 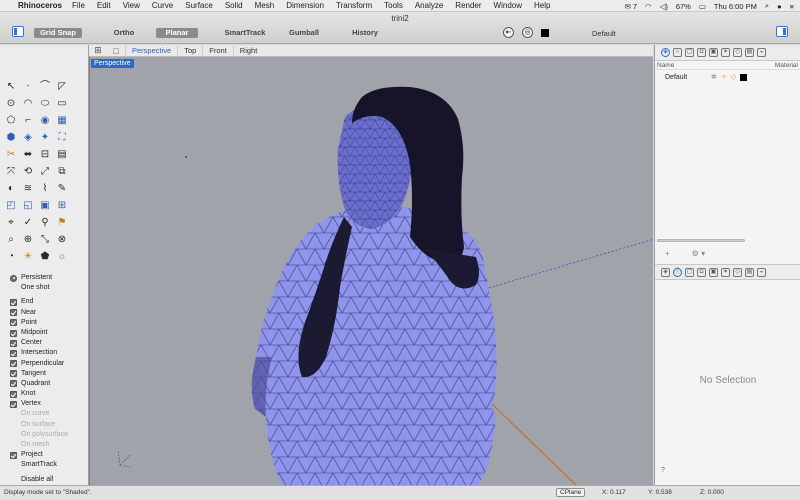 What do you see at coordinates (11, 155) in the screenshot?
I see `trim-icon: ✂` at bounding box center [11, 155].